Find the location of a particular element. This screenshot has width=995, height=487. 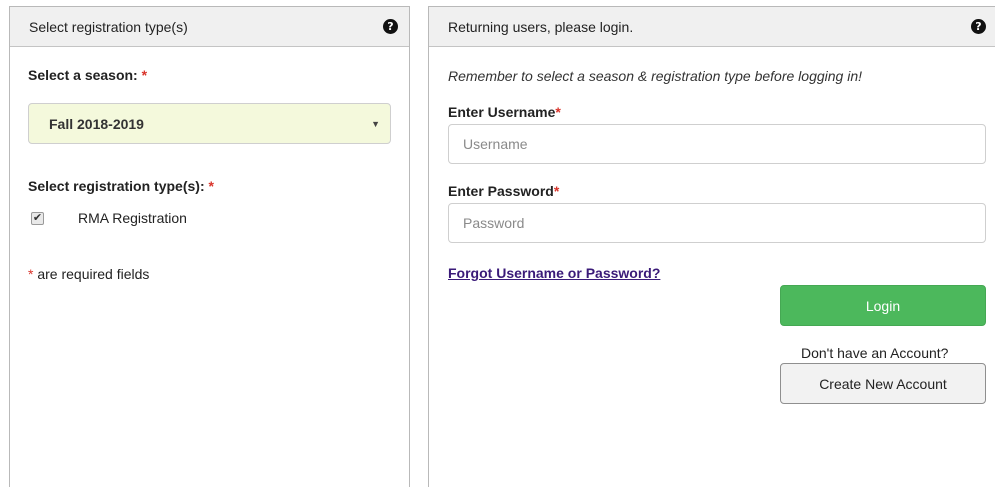

login-panel-title: Returning users, please login. is located at coordinates (541, 26).